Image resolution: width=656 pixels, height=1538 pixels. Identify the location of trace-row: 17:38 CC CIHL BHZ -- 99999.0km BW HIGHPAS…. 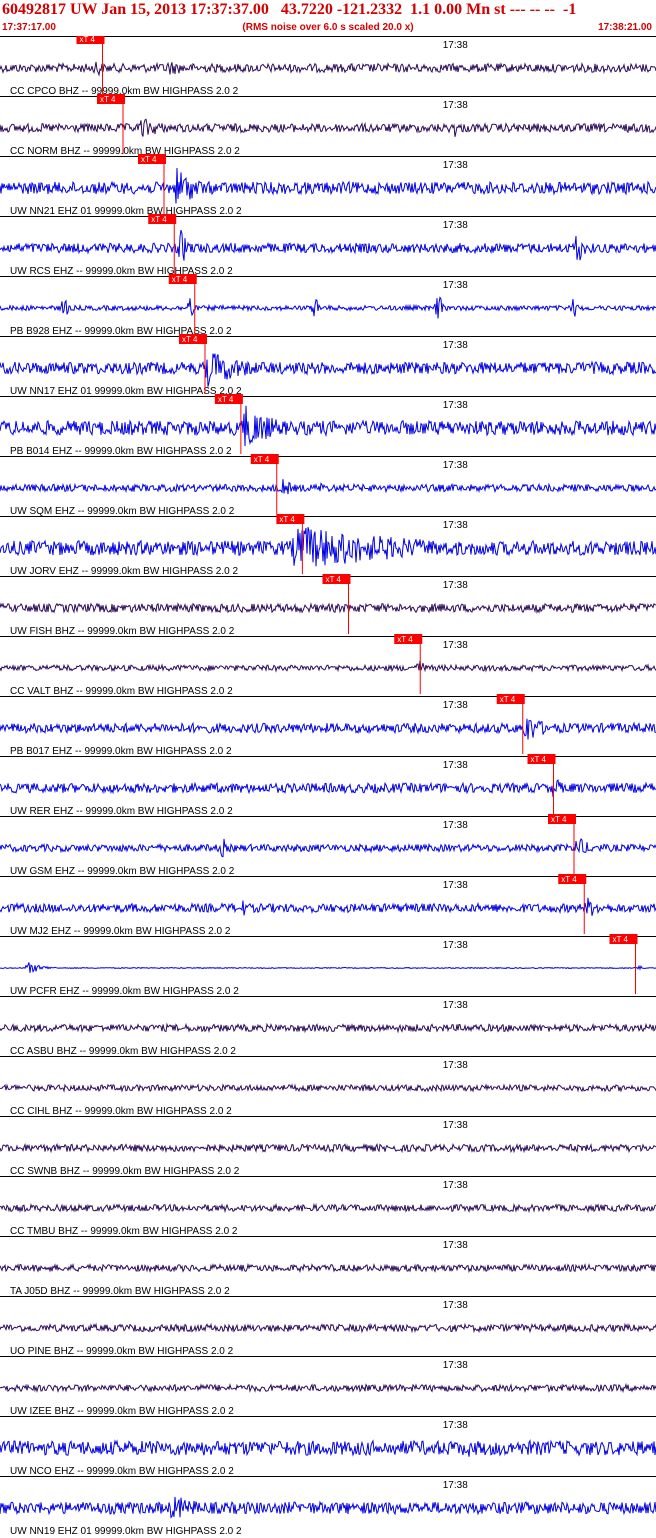
(328, 1086).